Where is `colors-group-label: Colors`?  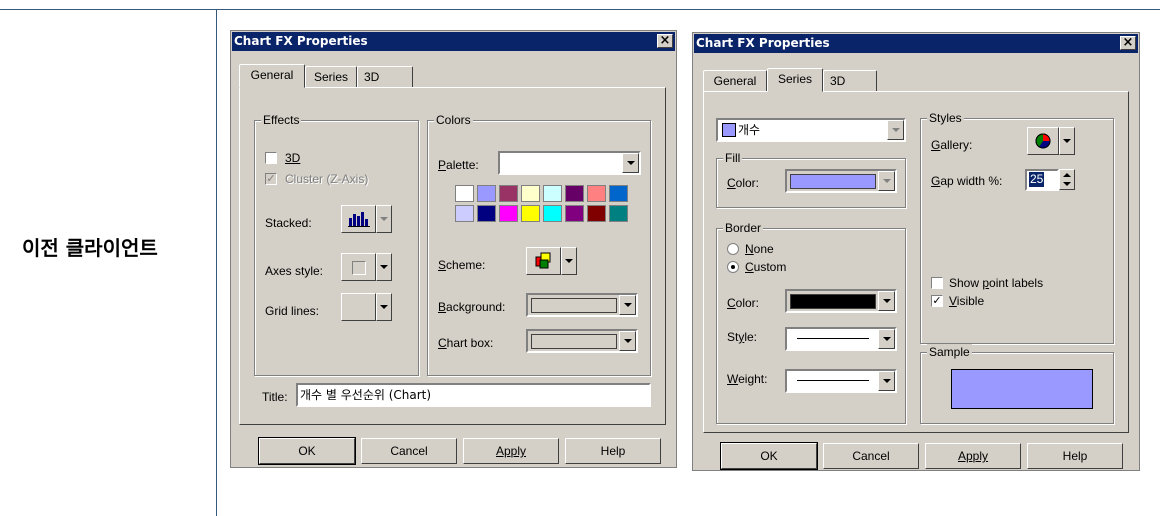
colors-group-label: Colors is located at coordinates (453, 120).